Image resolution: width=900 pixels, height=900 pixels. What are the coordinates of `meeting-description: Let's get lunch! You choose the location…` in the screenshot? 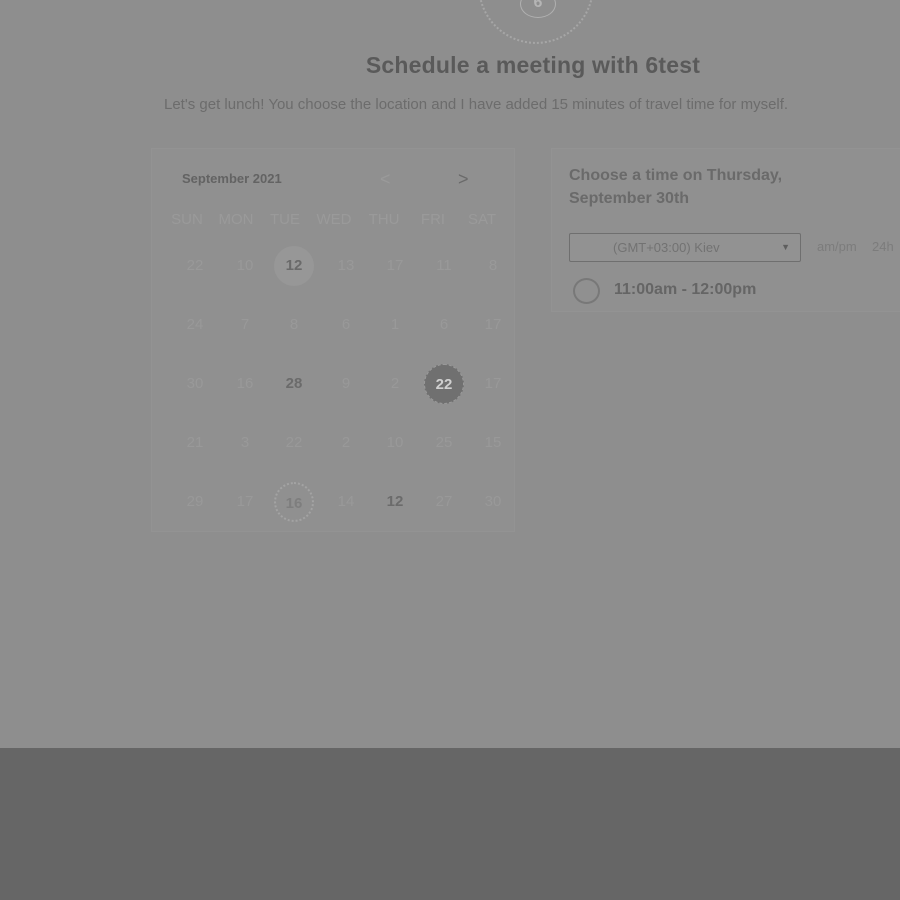 It's located at (476, 104).